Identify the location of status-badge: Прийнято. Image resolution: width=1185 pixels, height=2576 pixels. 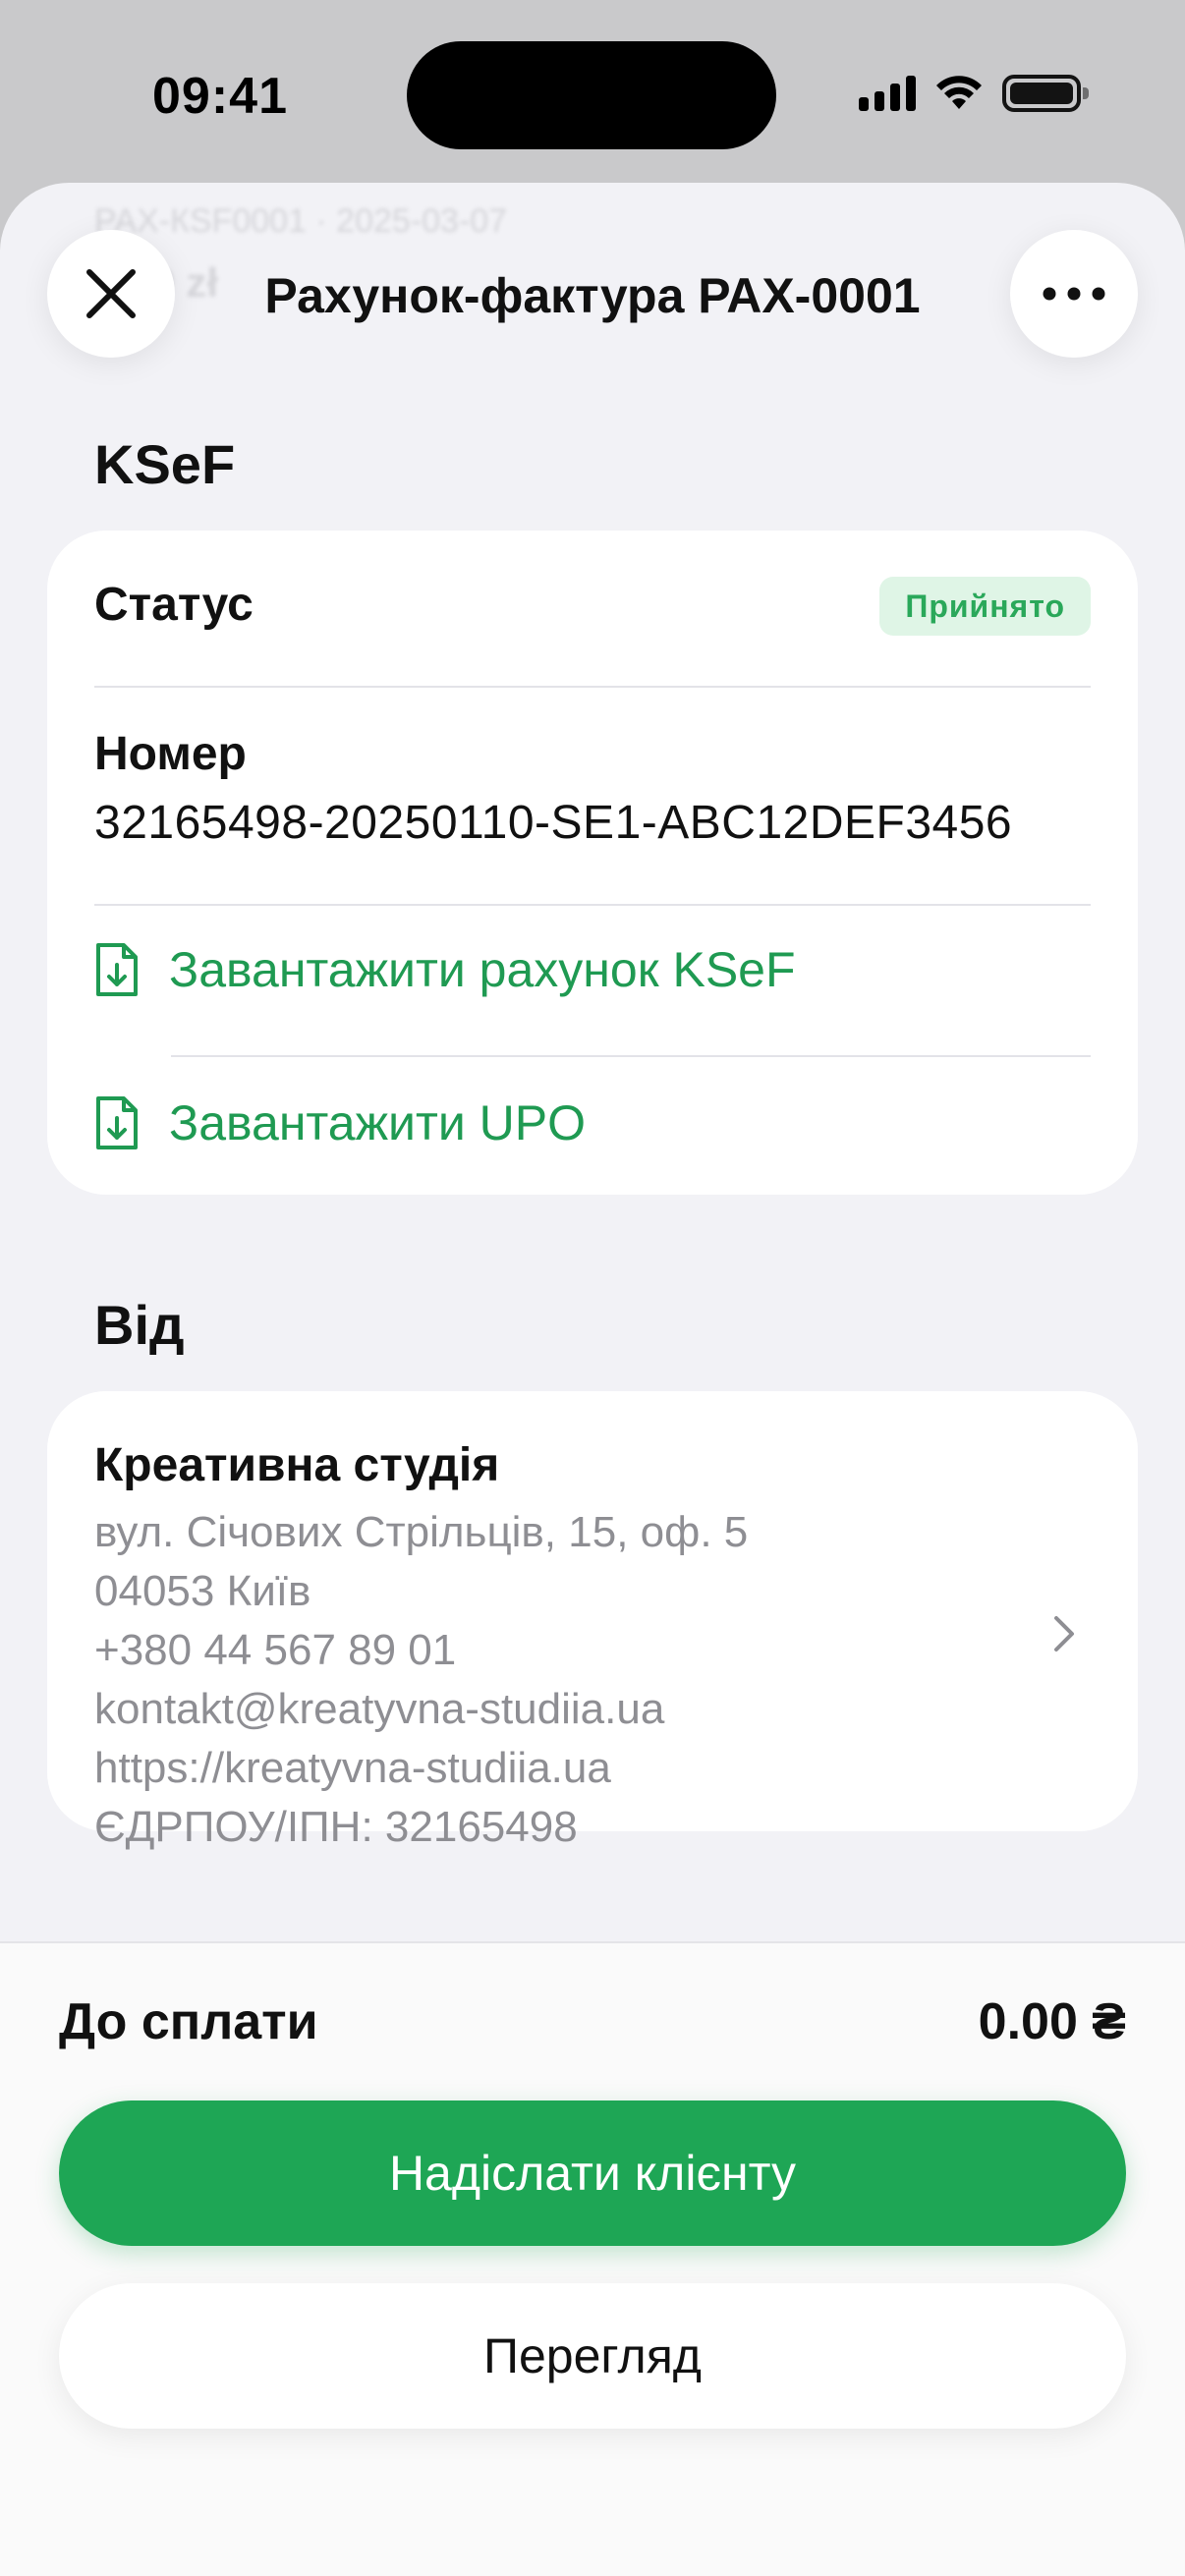
(985, 606).